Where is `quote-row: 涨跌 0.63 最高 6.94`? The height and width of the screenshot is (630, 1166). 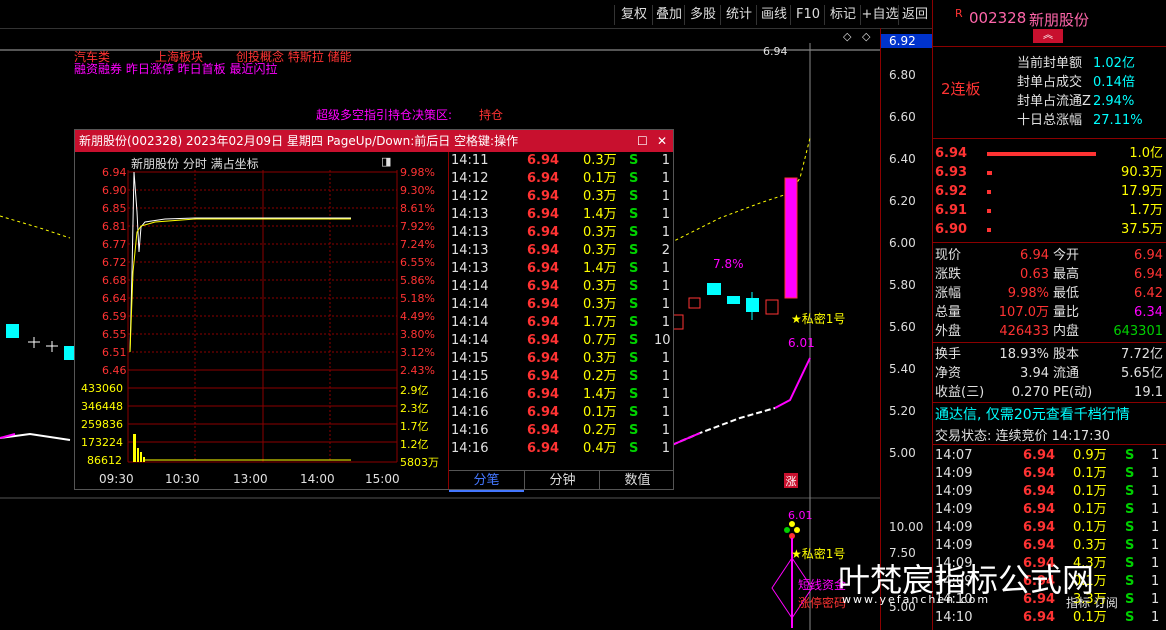
quote-row: 涨跌 0.63 最高 6.94 is located at coordinates (1049, 274).